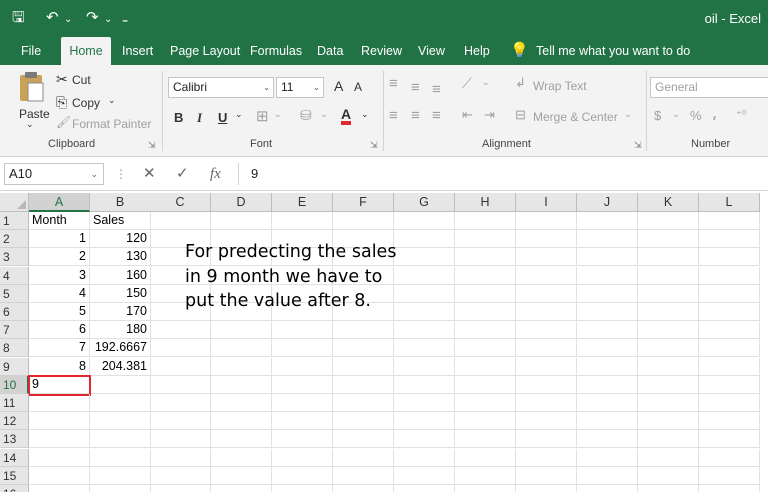 The image size is (768, 492). Describe the element at coordinates (607, 257) in the screenshot. I see `cell-j3` at that location.